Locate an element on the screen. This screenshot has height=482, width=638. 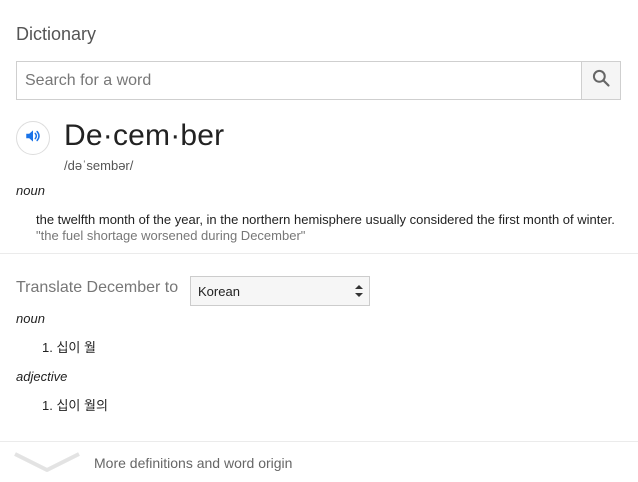
chevron-down-icon is located at coordinates (47, 464).